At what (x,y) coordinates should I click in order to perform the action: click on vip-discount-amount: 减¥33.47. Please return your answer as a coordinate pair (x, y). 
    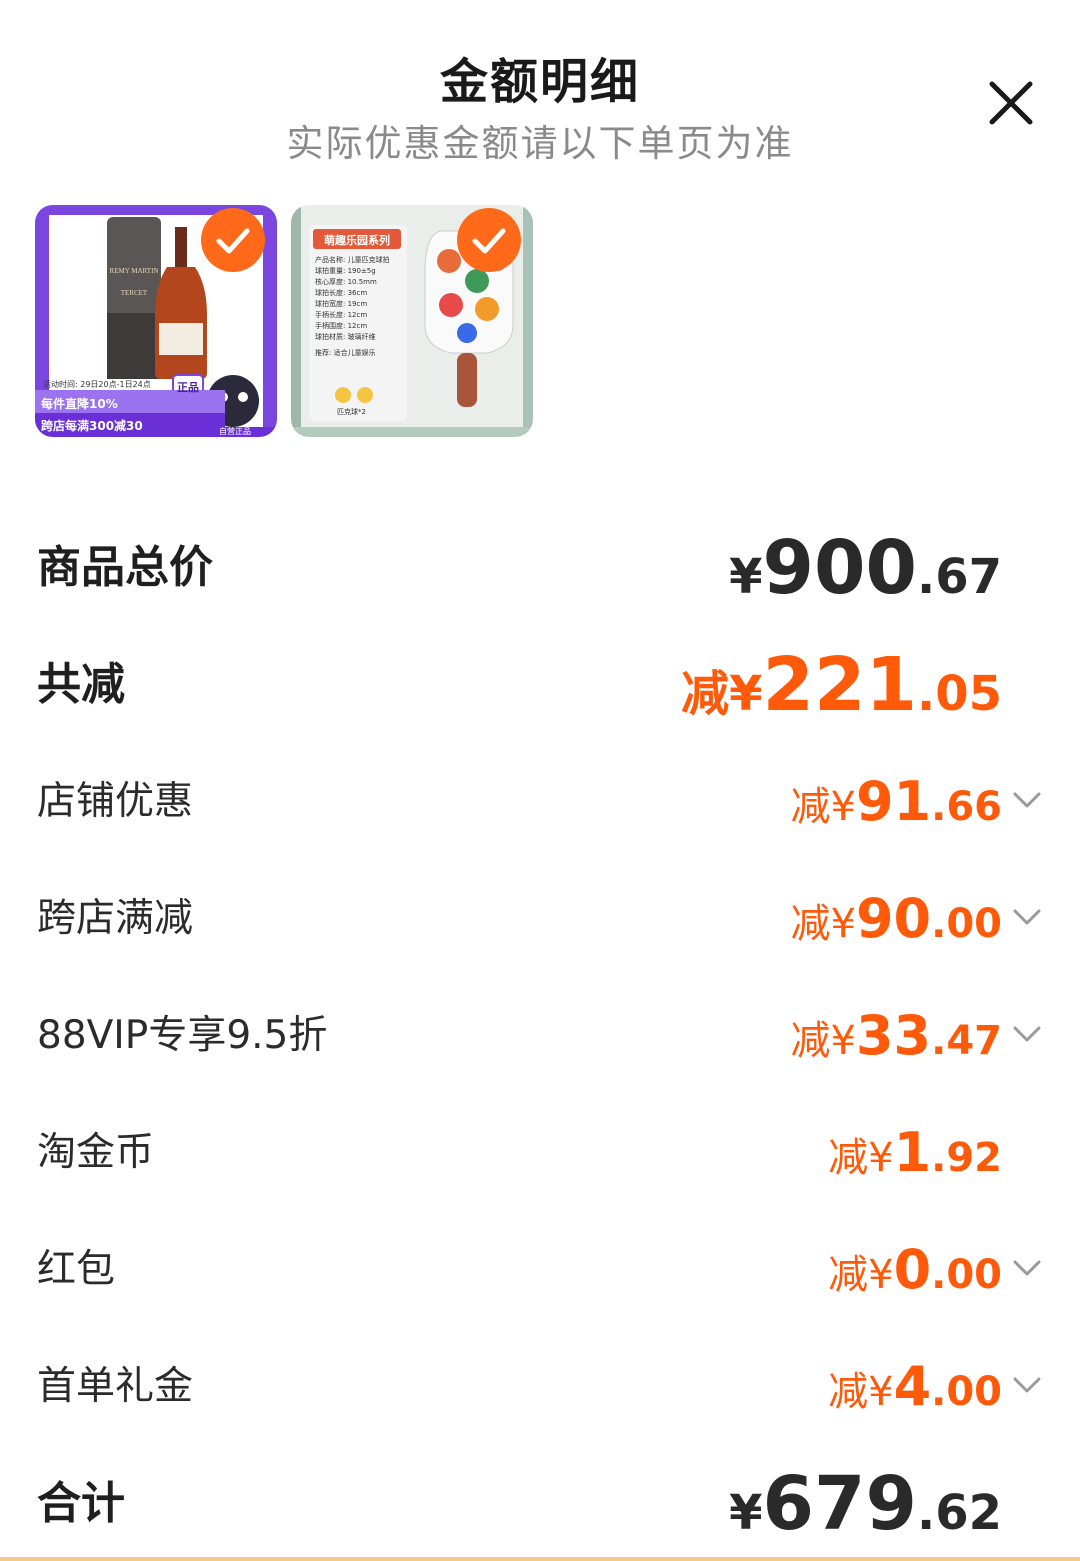
    Looking at the image, I should click on (896, 1035).